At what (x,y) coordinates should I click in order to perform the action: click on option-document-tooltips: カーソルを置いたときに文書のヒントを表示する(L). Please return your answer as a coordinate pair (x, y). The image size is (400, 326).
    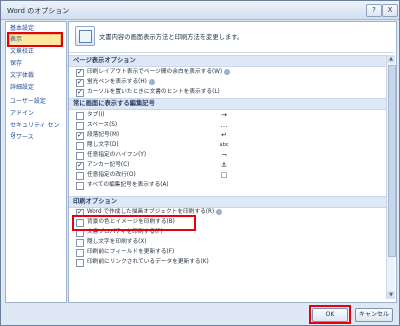
    Looking at the image, I should click on (148, 92).